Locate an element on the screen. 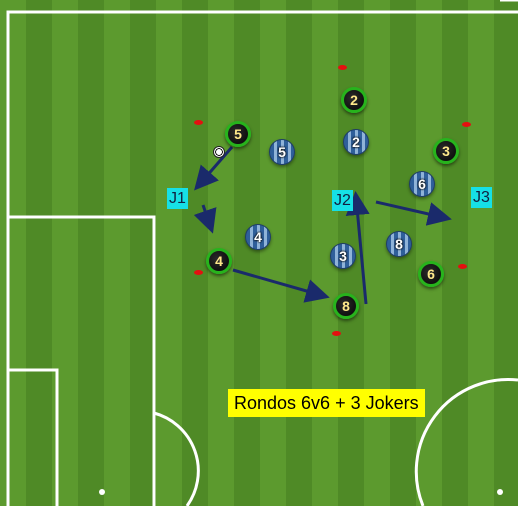 The height and width of the screenshot is (506, 518). team-b-player-3: 3 is located at coordinates (343, 256).